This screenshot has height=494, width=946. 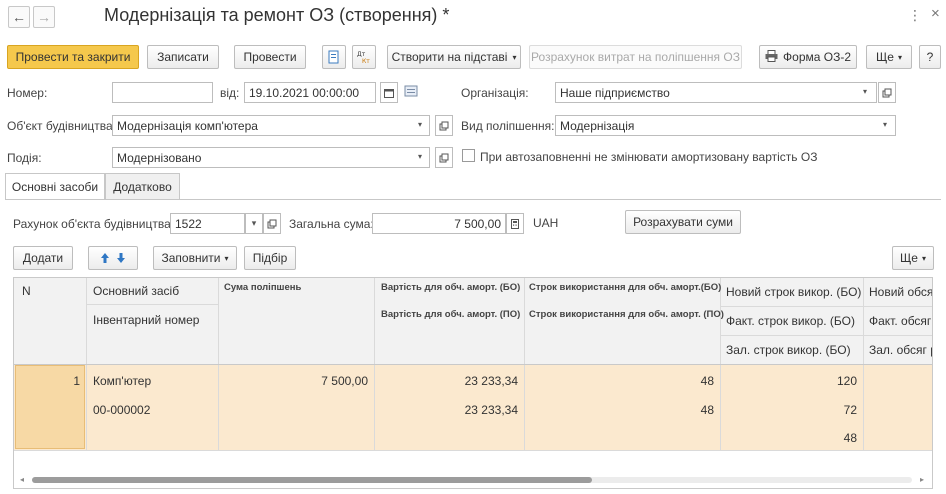 What do you see at coordinates (146, 320) in the screenshot?
I see `col-header-inventory: Інвентарний номер` at bounding box center [146, 320].